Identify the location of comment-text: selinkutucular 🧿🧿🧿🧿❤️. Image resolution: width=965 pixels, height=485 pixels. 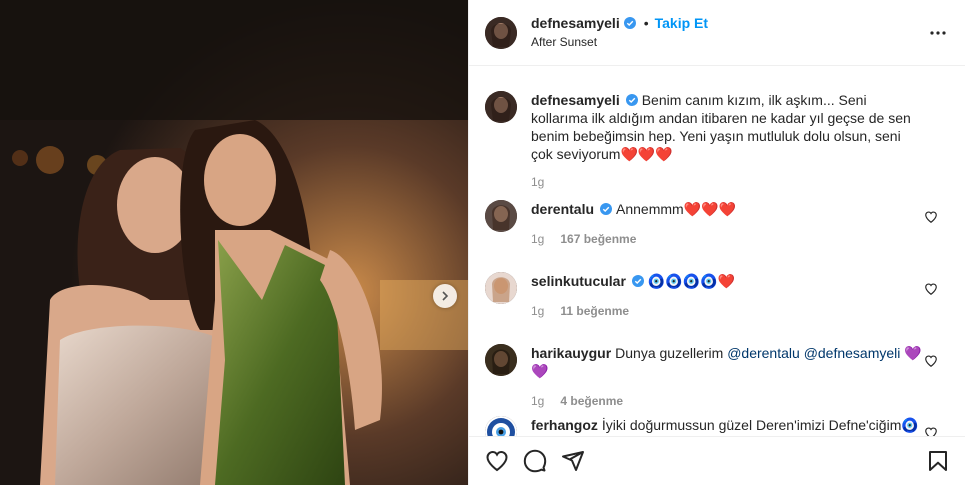
(740, 281).